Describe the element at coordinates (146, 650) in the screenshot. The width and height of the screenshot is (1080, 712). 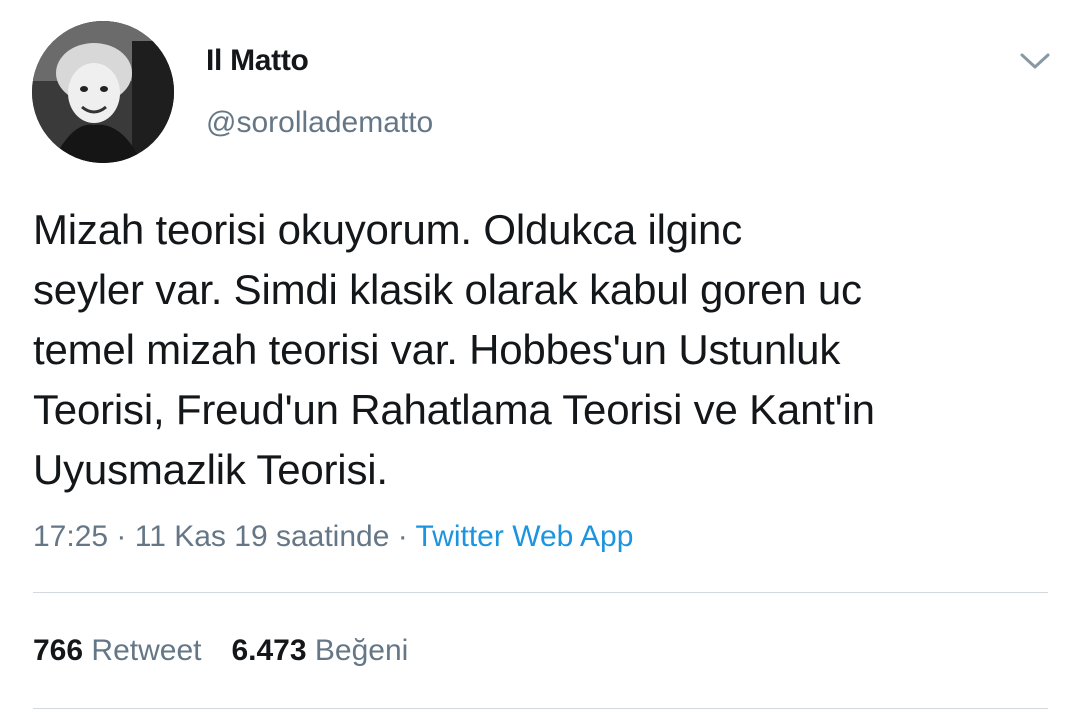
I see `retweet-label: Retweet` at that location.